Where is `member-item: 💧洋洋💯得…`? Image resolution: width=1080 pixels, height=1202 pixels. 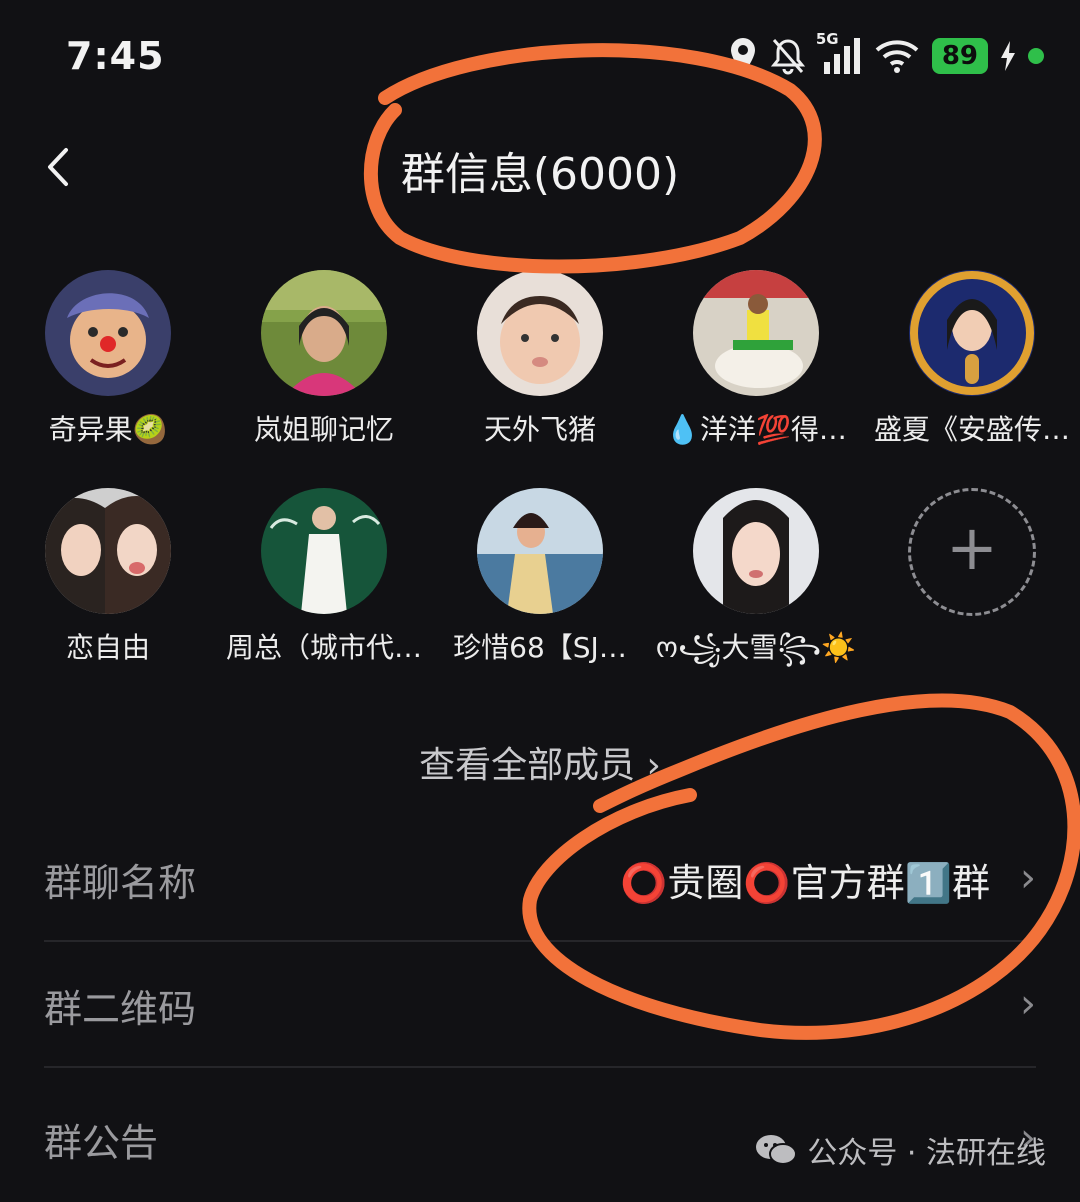 member-item: 💧洋洋💯得… is located at coordinates (756, 359).